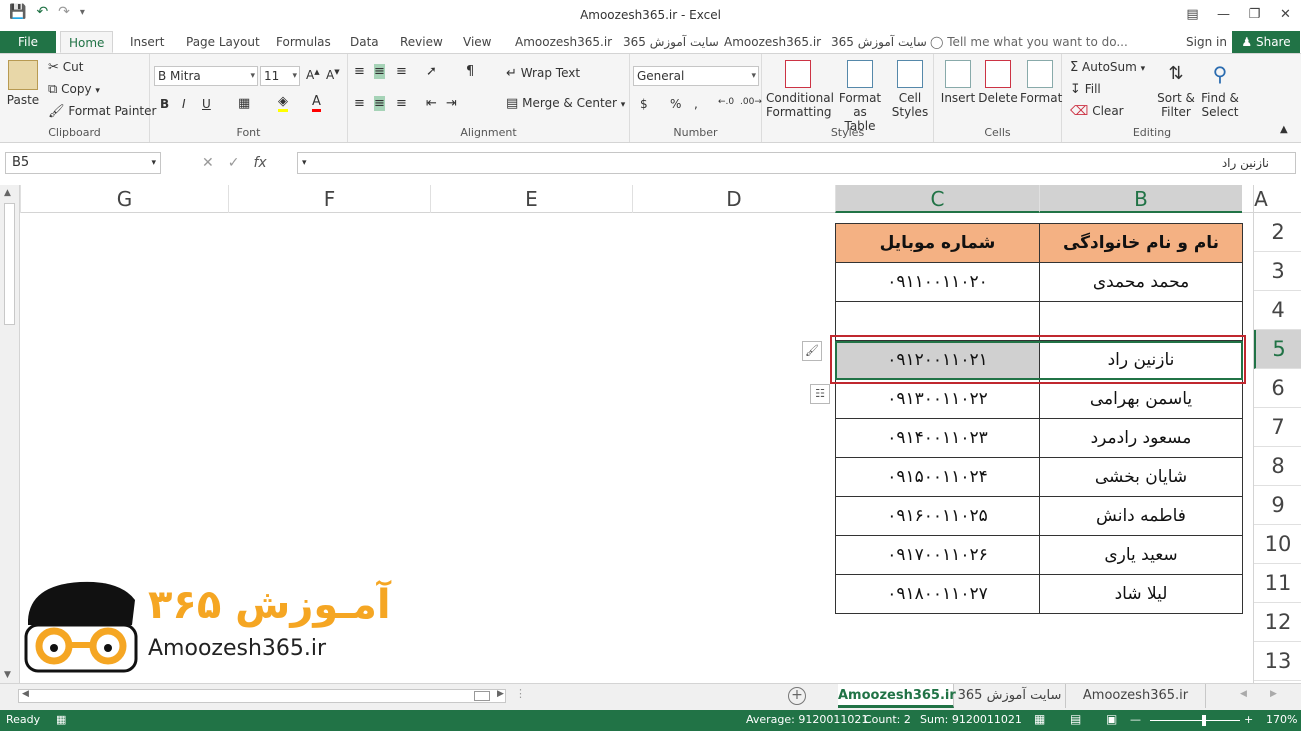  Describe the element at coordinates (401, 71) in the screenshot. I see `bottom-align-button: ≡` at that location.